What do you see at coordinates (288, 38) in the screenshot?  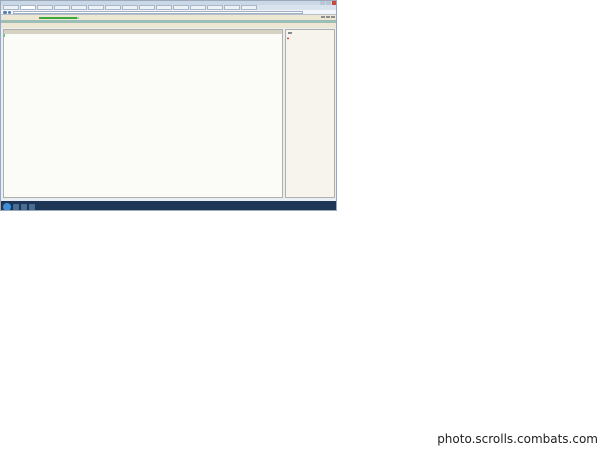 I see `user-icon: ●` at bounding box center [288, 38].